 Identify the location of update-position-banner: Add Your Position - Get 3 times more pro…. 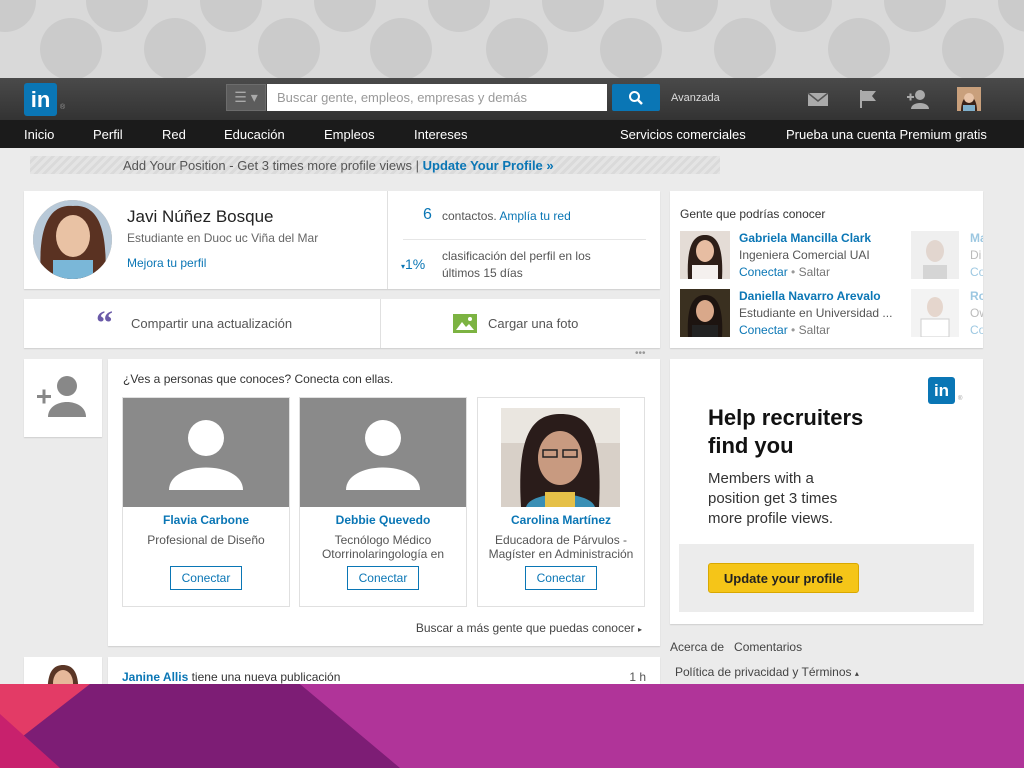
(338, 165).